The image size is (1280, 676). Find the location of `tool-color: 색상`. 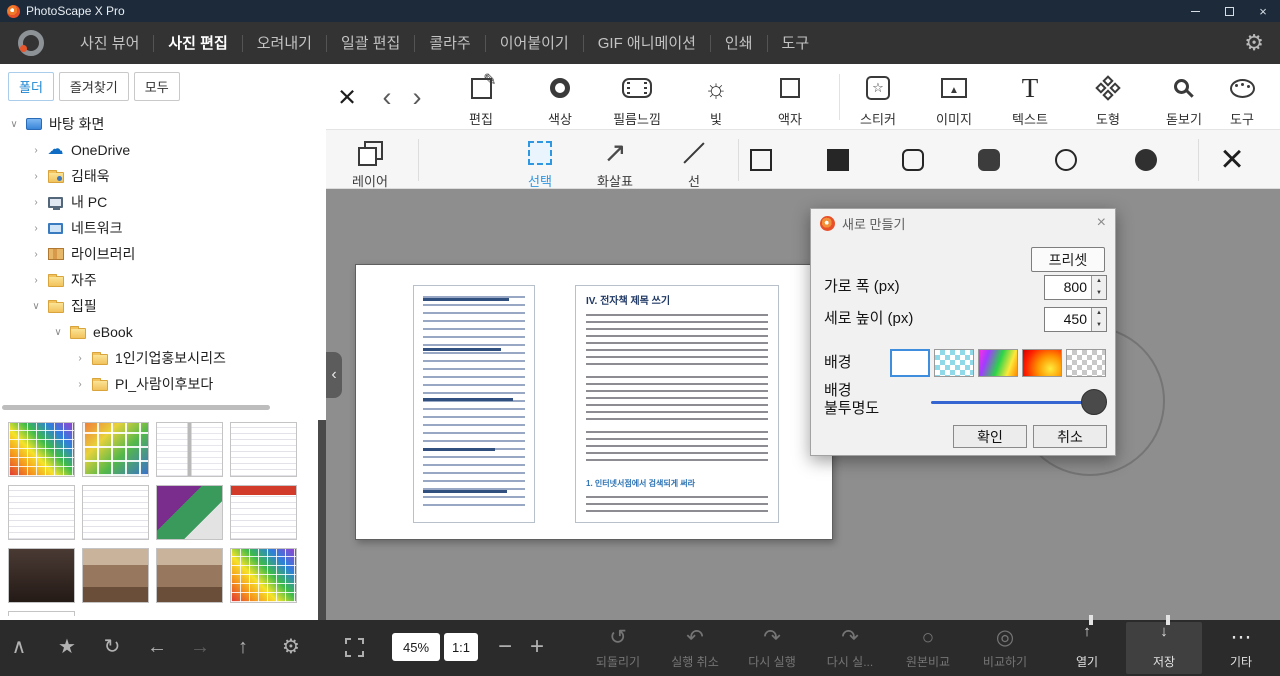

tool-color: 색상 is located at coordinates (560, 99).